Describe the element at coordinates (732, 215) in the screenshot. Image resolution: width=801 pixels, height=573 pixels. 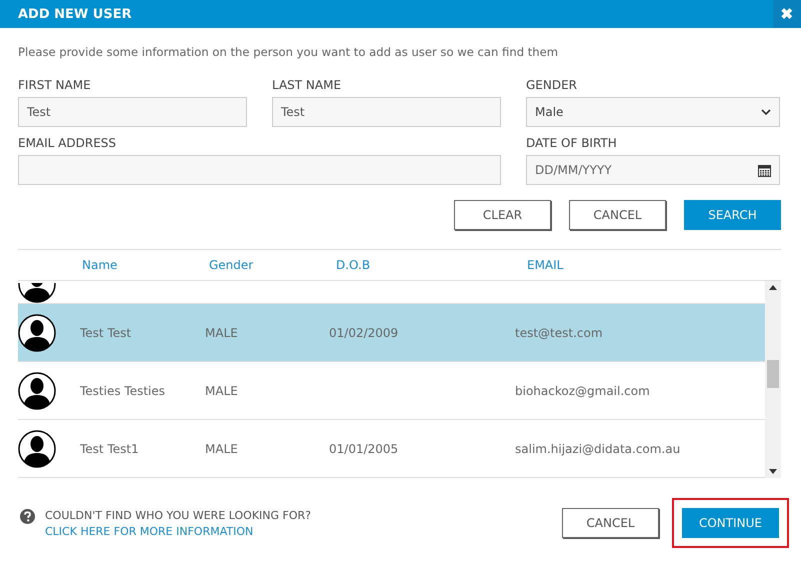
I see `primary-button: SEARCH` at that location.